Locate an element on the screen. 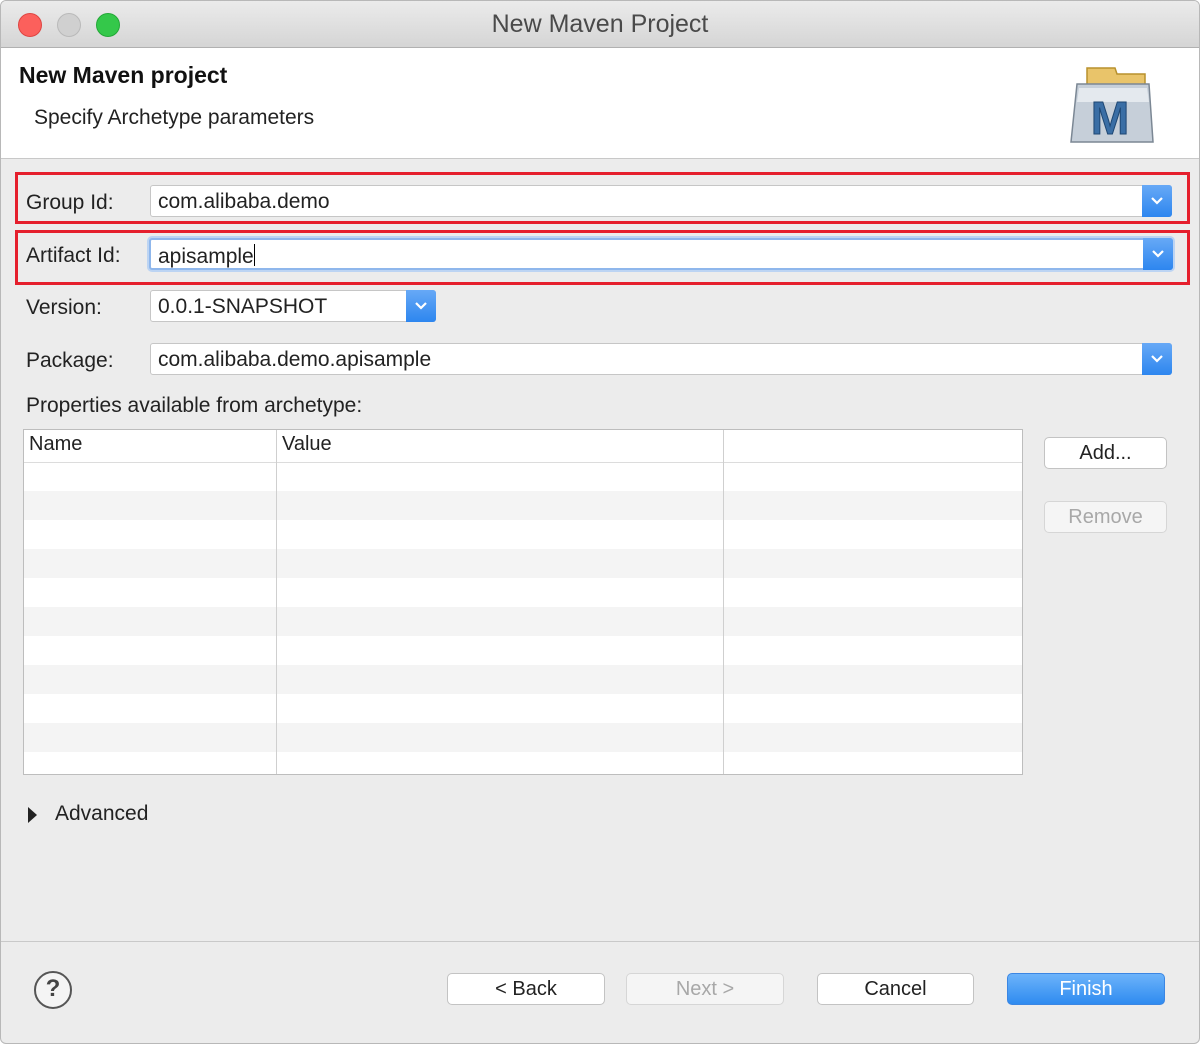 The height and width of the screenshot is (1044, 1200). back-button: < Back is located at coordinates (526, 989).